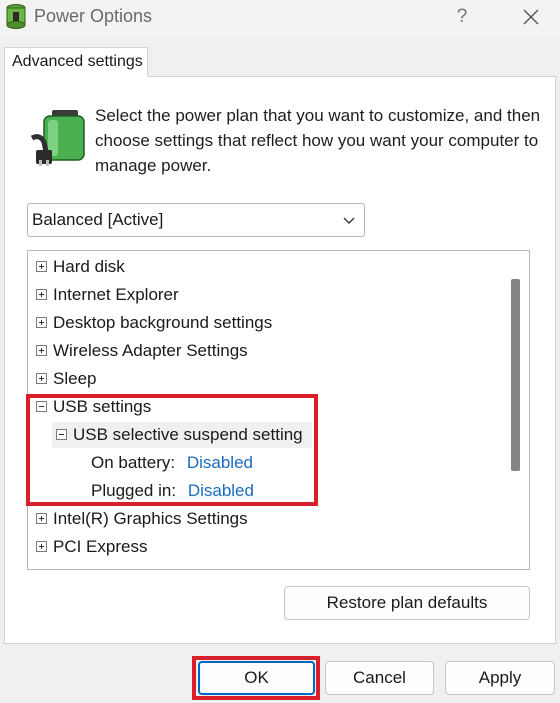 This screenshot has width=560, height=703. I want to click on tab-advanced-settings: Advanced settings, so click(76, 62).